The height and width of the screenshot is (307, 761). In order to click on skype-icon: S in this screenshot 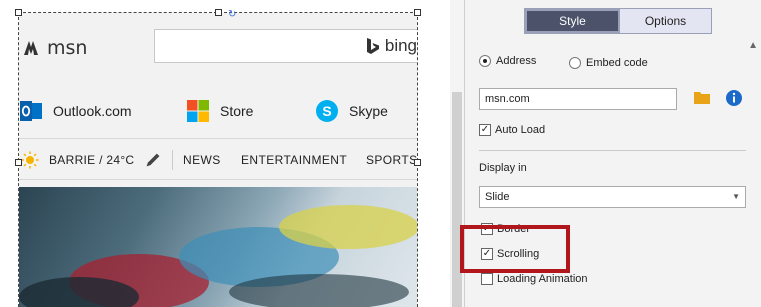, I will do `click(327, 111)`.